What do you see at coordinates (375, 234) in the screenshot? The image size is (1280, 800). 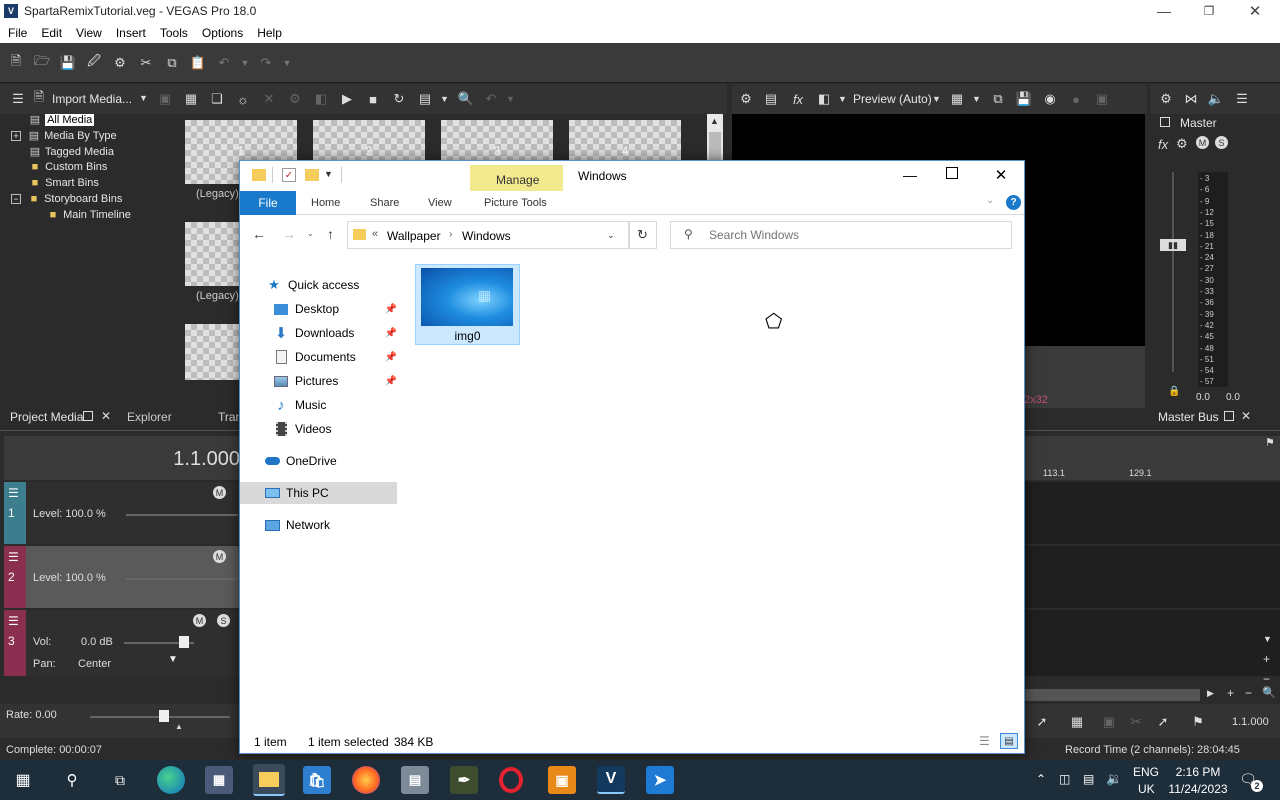 I see `breadcrumb-overflow-icon: «` at bounding box center [375, 234].